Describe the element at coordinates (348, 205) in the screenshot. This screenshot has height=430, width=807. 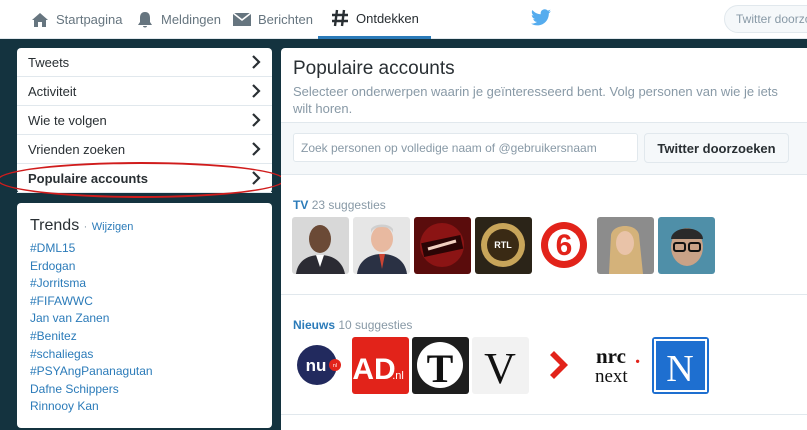
I see `suggestion-count: 23 suggesties` at that location.